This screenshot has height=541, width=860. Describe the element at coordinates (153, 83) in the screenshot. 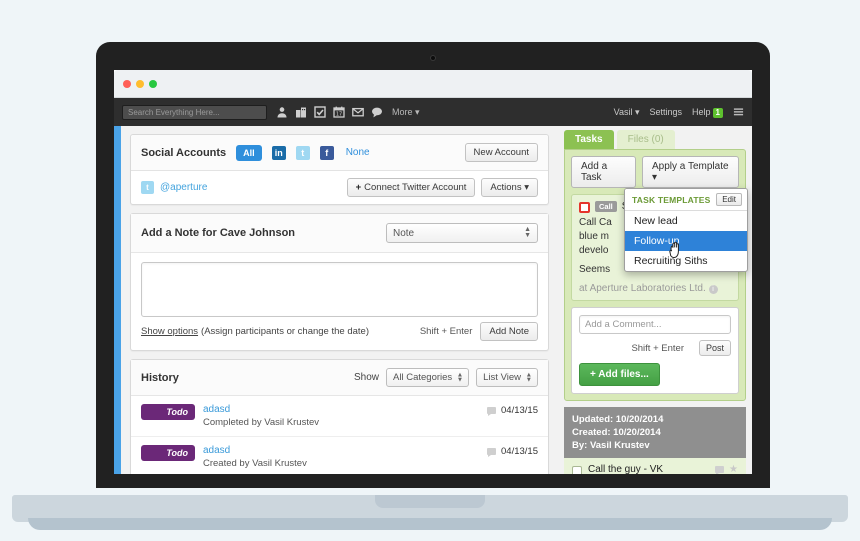

I see `maximize-window-icon` at that location.